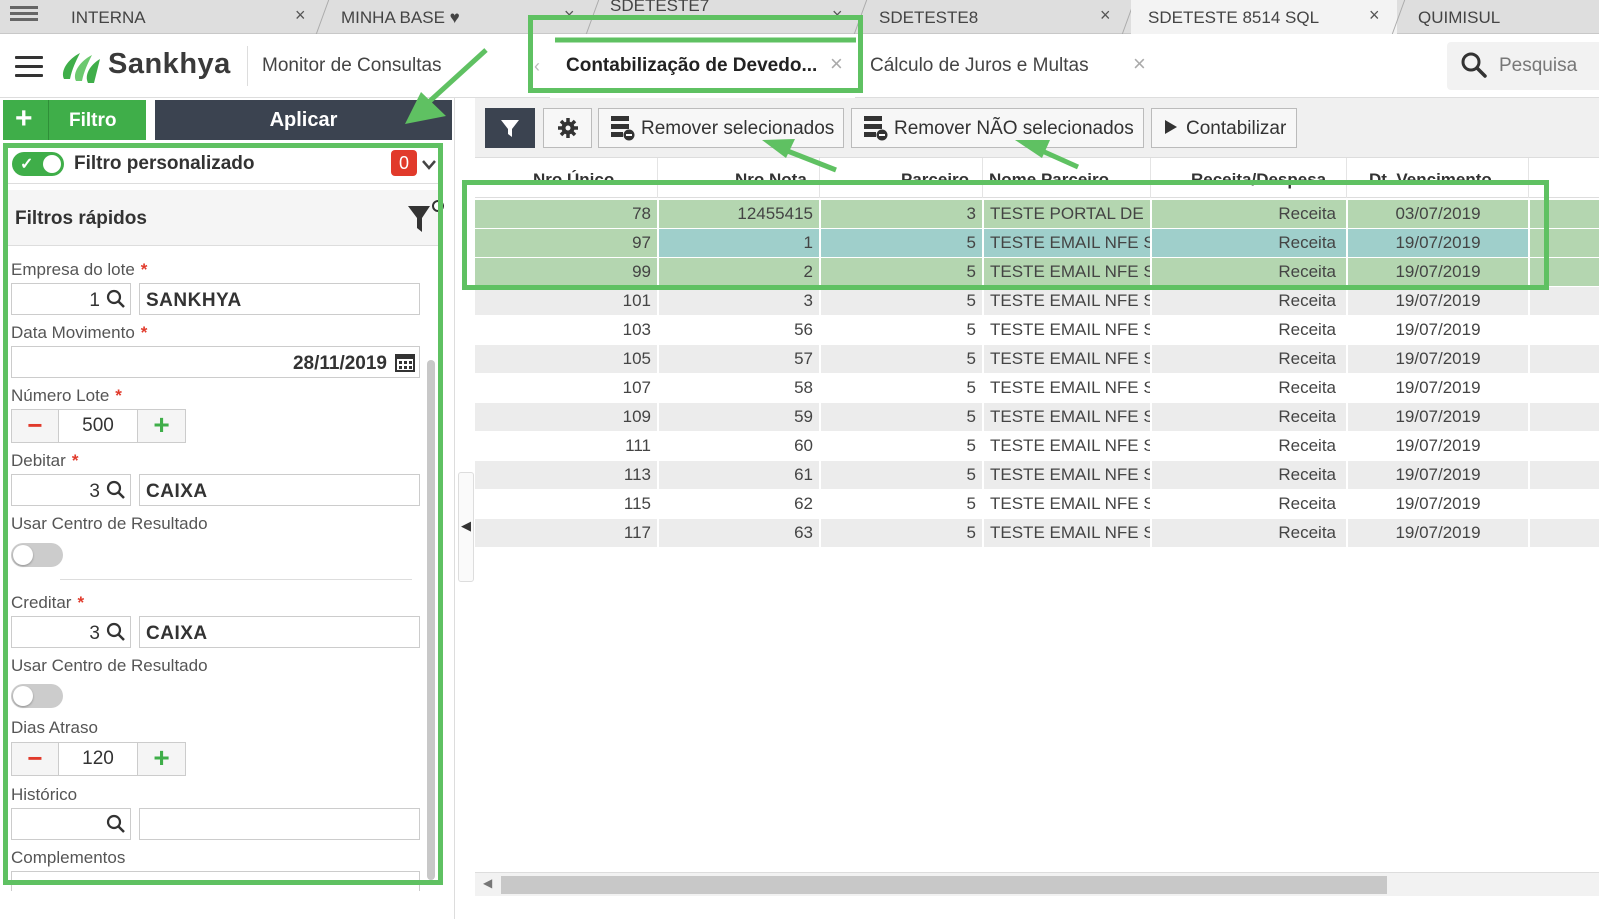  I want to click on filter-button-label: Filtro, so click(93, 120).